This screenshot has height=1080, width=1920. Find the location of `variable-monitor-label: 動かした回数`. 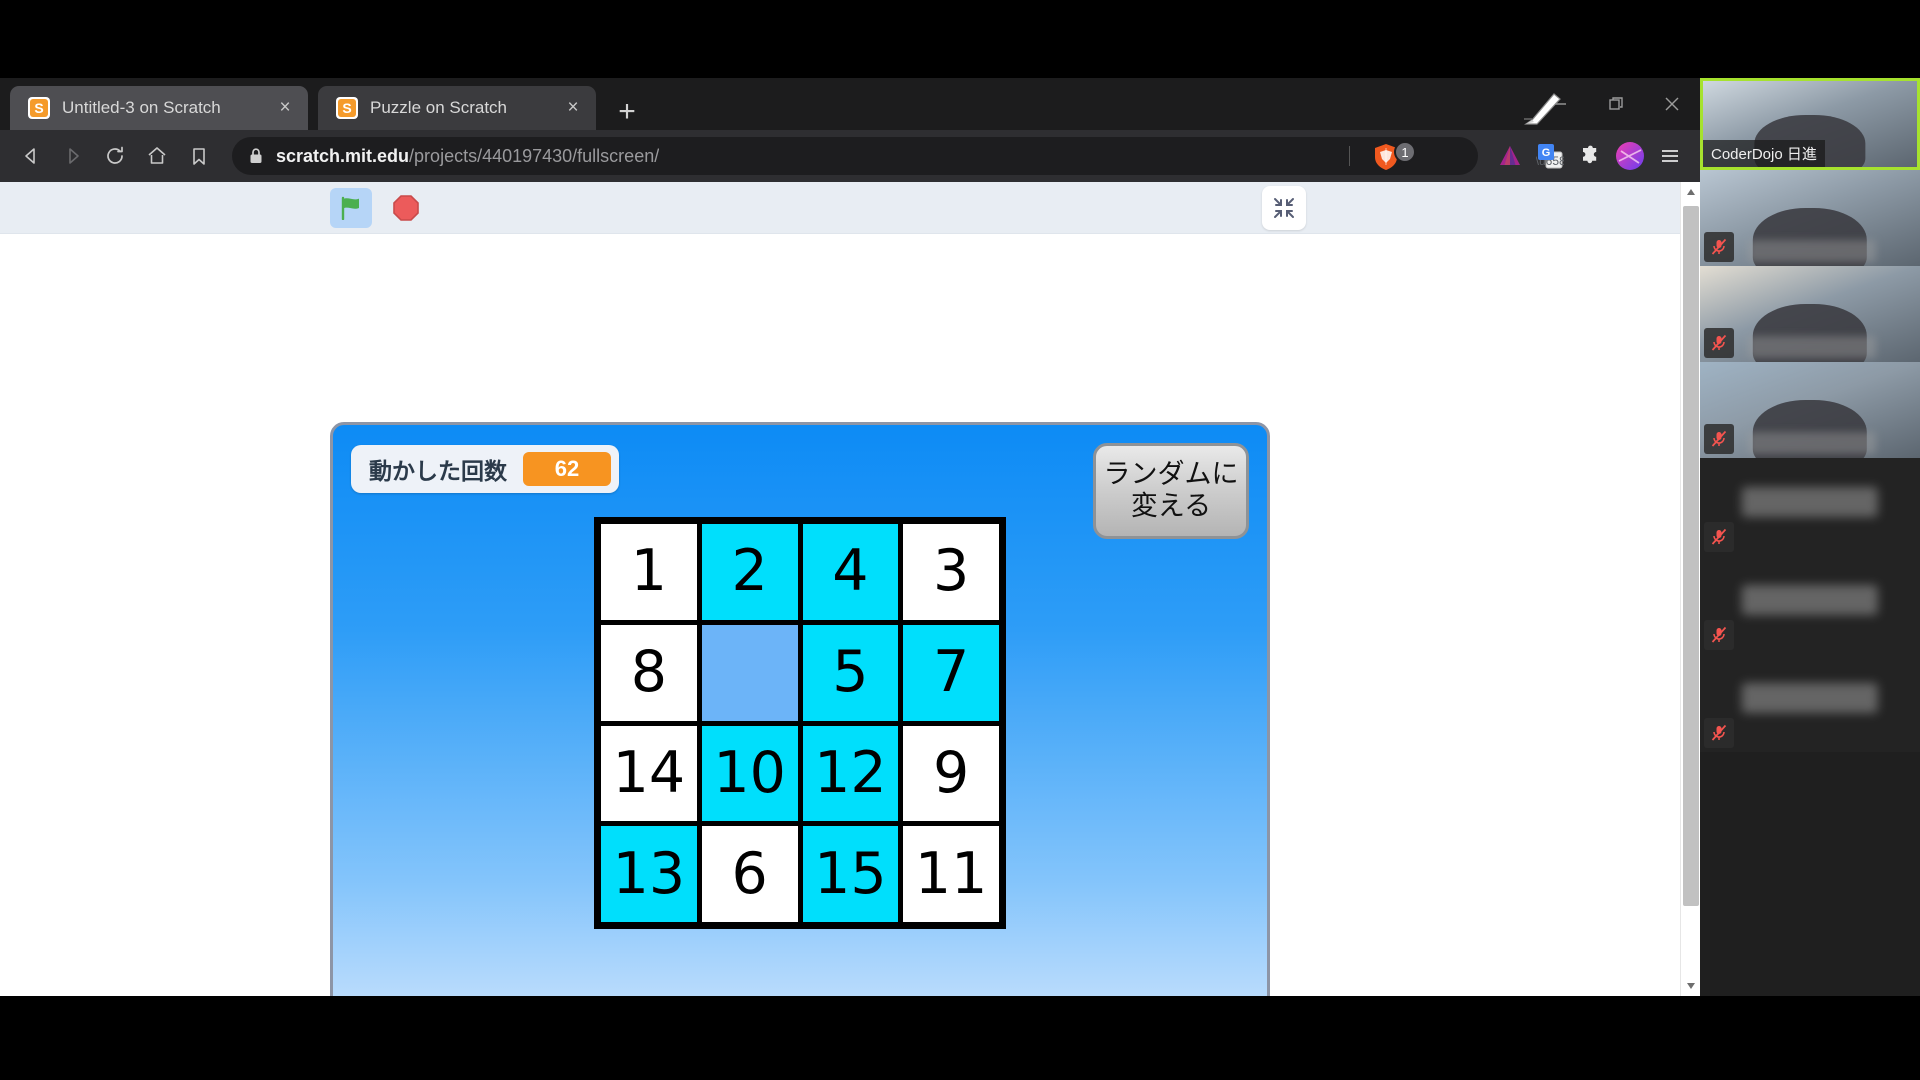

variable-monitor-label: 動かした回数 is located at coordinates (438, 472).